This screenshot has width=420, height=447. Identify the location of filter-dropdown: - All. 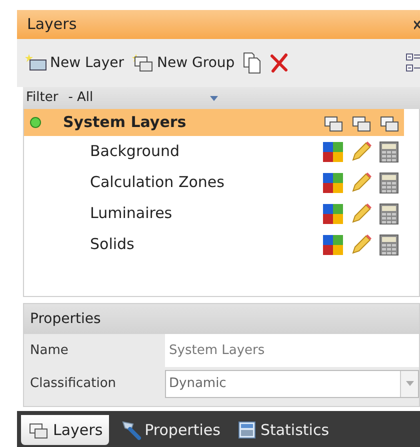
(143, 98).